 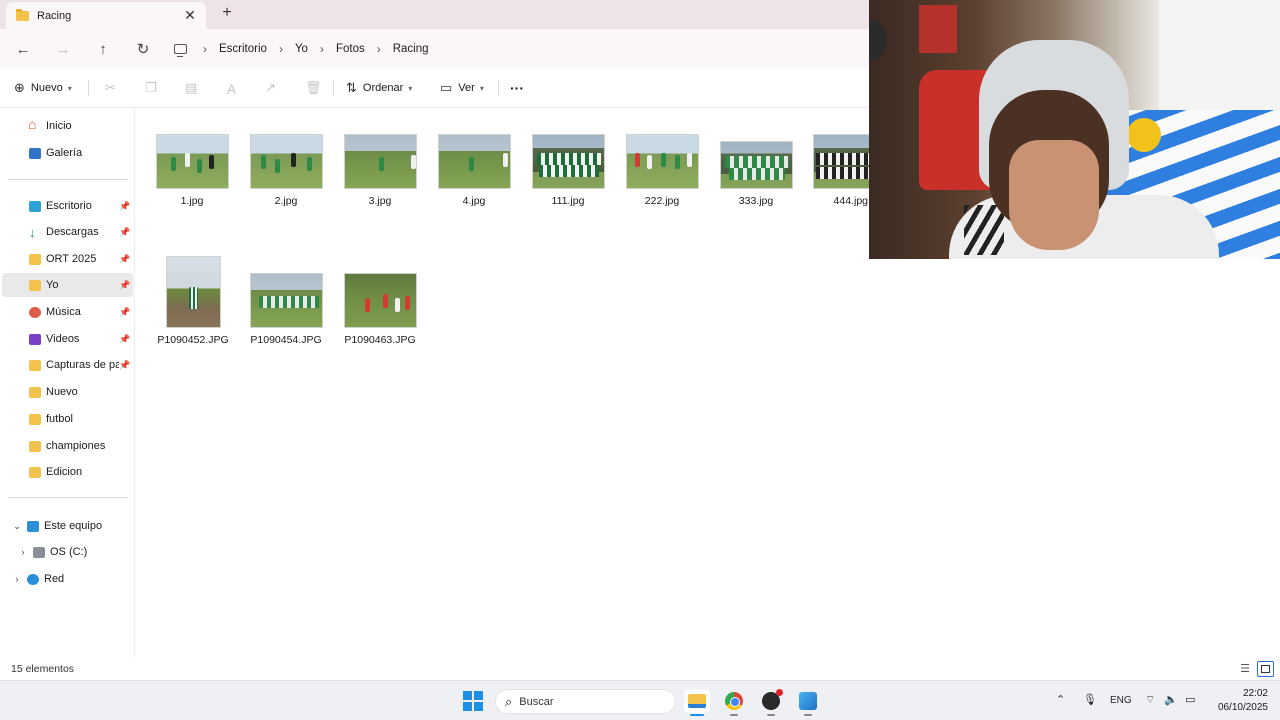 I want to click on file-item: P1090463.JPG, so click(x=380, y=301).